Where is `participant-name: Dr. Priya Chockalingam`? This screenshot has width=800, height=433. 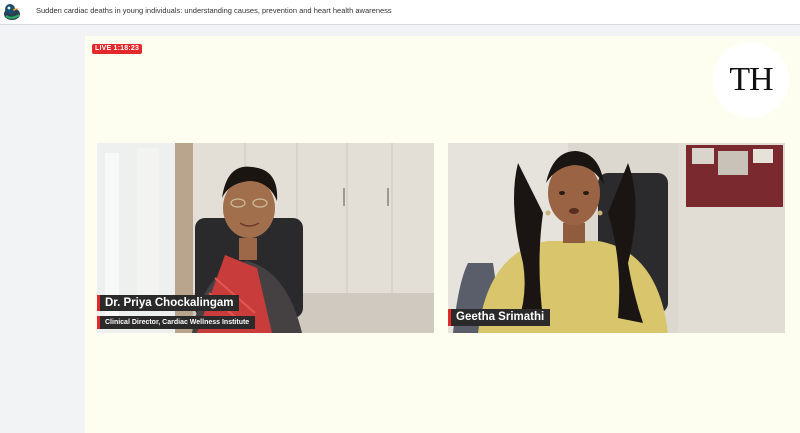
participant-name: Dr. Priya Chockalingam is located at coordinates (168, 303).